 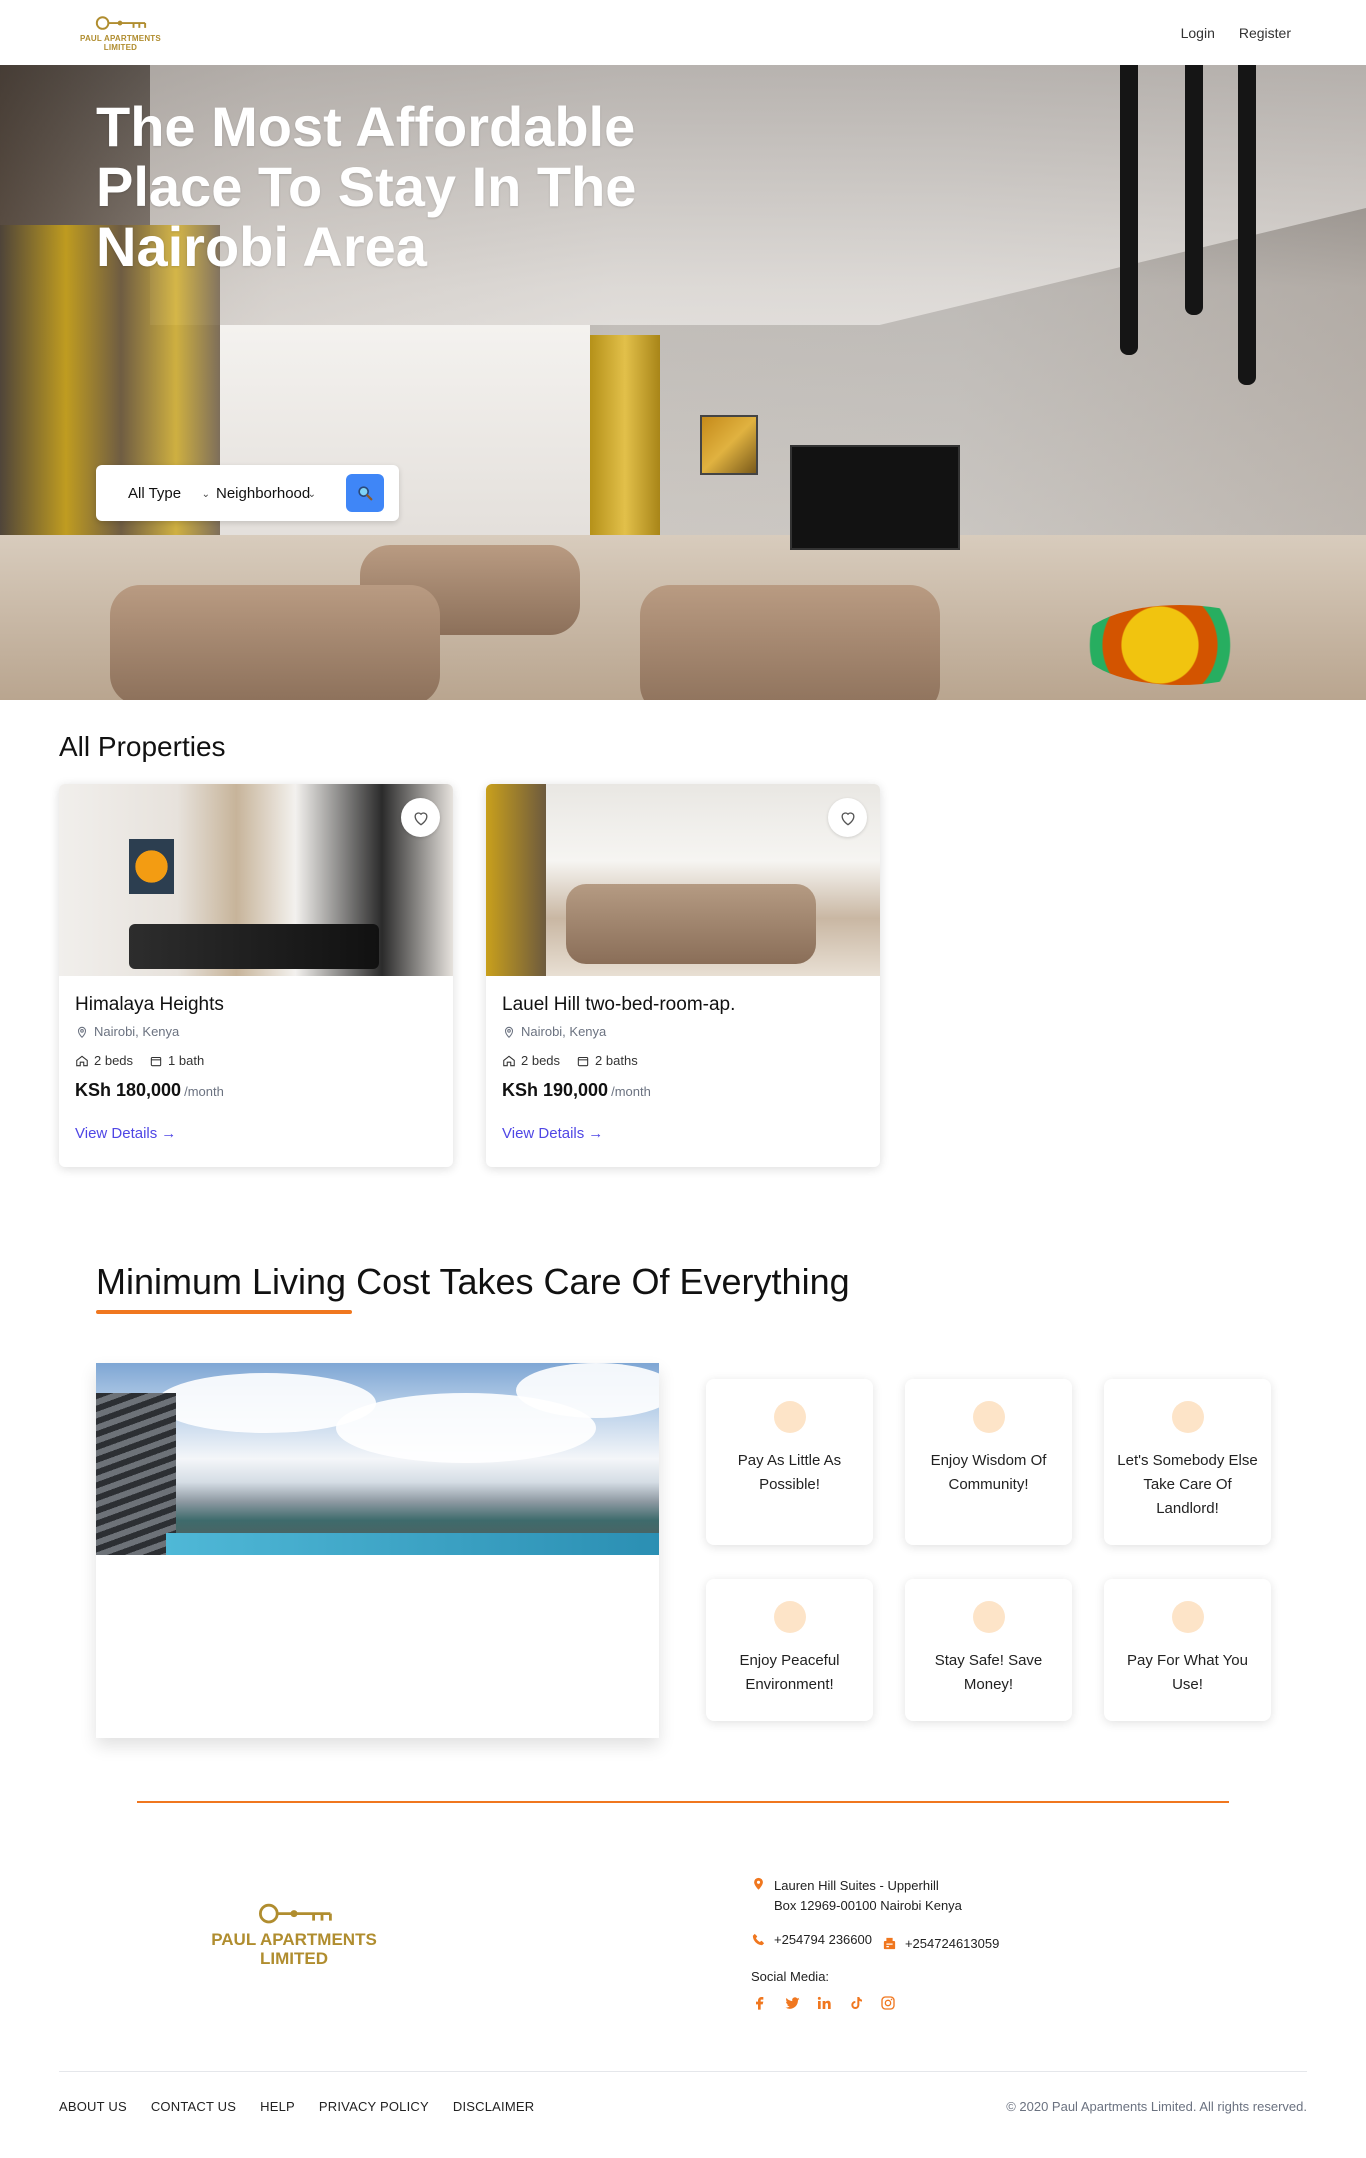 What do you see at coordinates (790, 1976) in the screenshot?
I see `social-media-label: Social Media:` at bounding box center [790, 1976].